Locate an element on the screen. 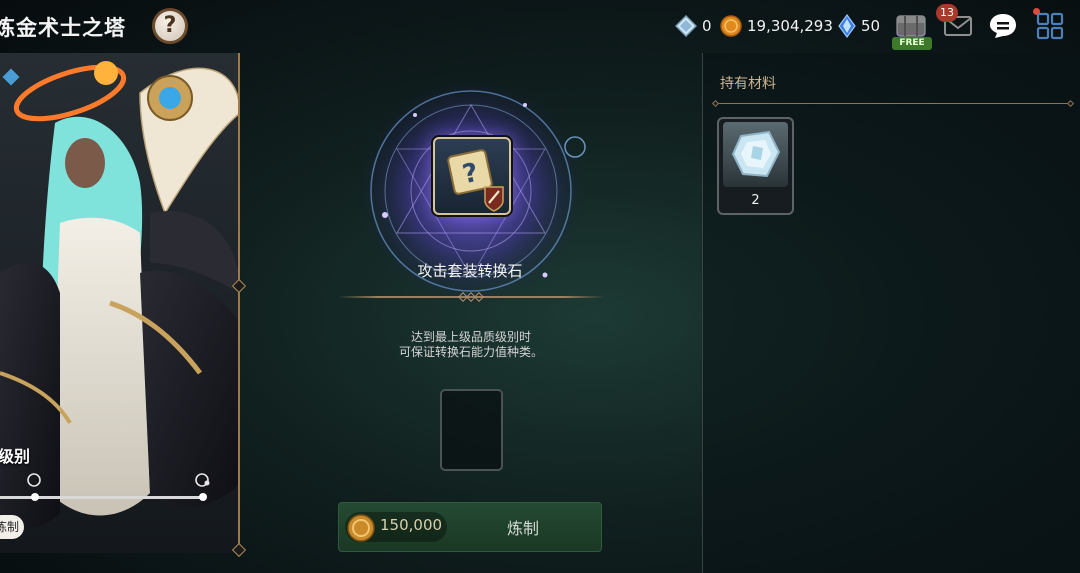 This screenshot has height=573, width=1080. result-item-slot: ? is located at coordinates (472, 176).